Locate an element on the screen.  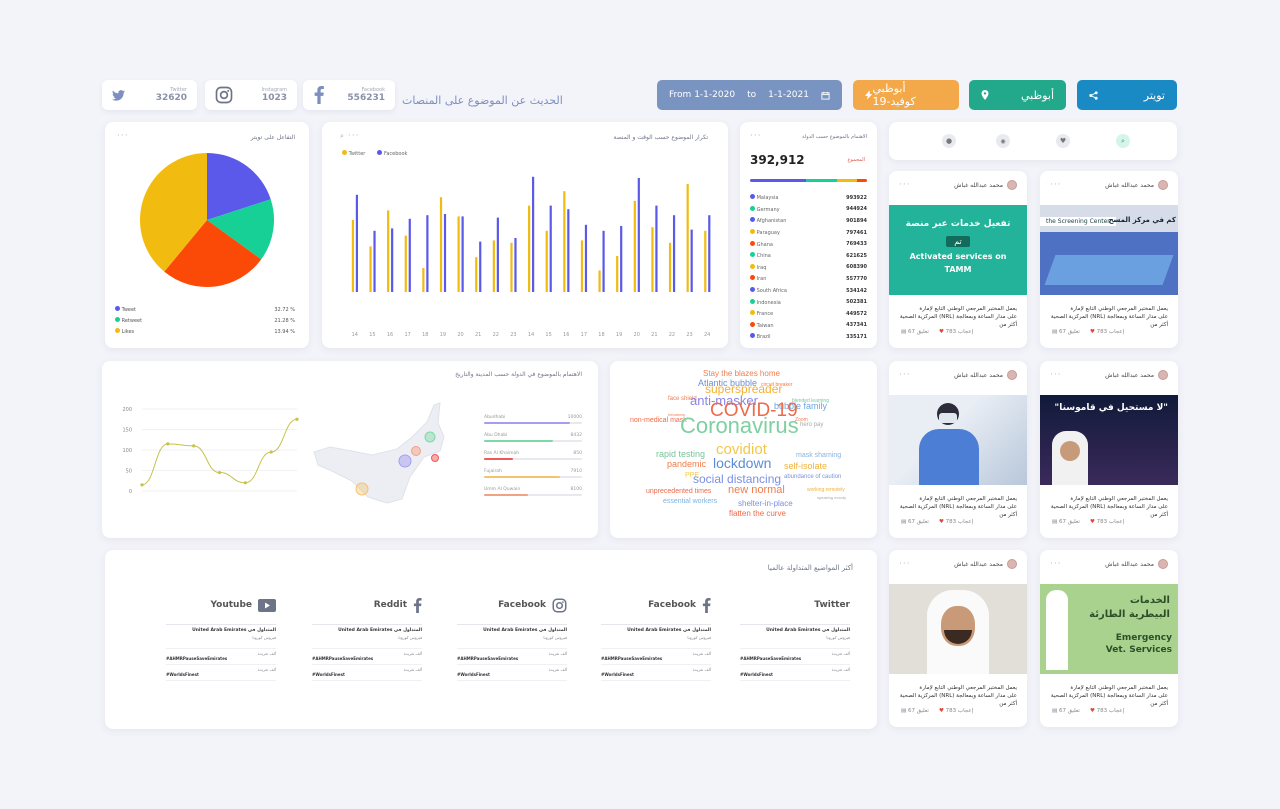
word-cloud-term: hero pay is located at coordinates (811, 425).